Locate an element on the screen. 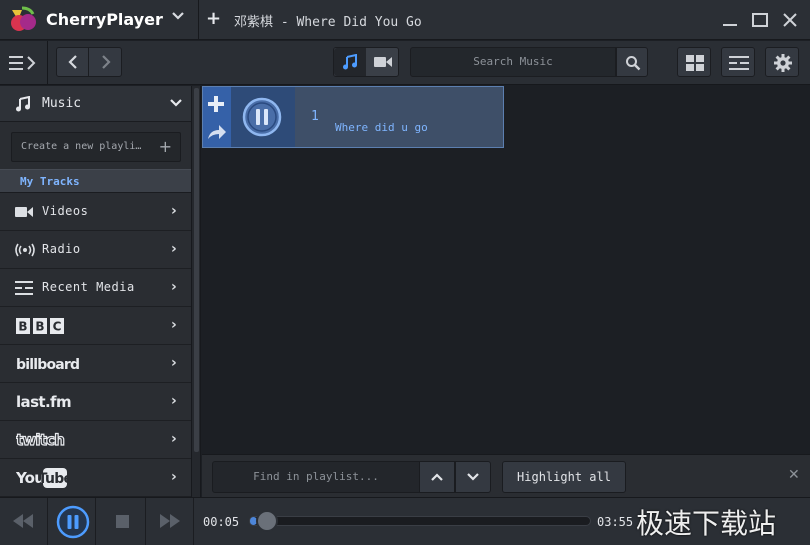  add-tab-plus-icon: + is located at coordinates (213, 18).